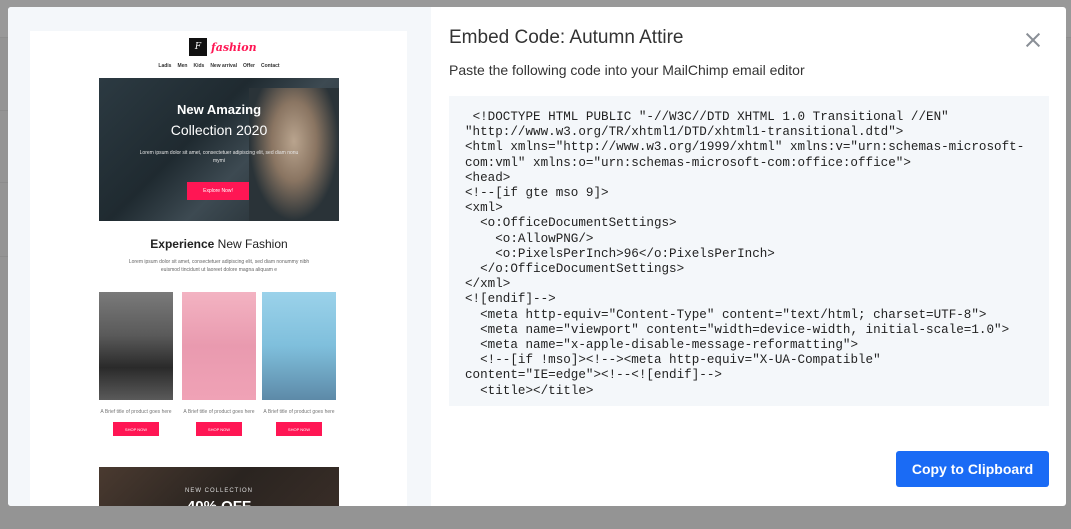 Image resolution: width=1071 pixels, height=529 pixels. Describe the element at coordinates (165, 66) in the screenshot. I see `email-nav-item: Ladis` at that location.